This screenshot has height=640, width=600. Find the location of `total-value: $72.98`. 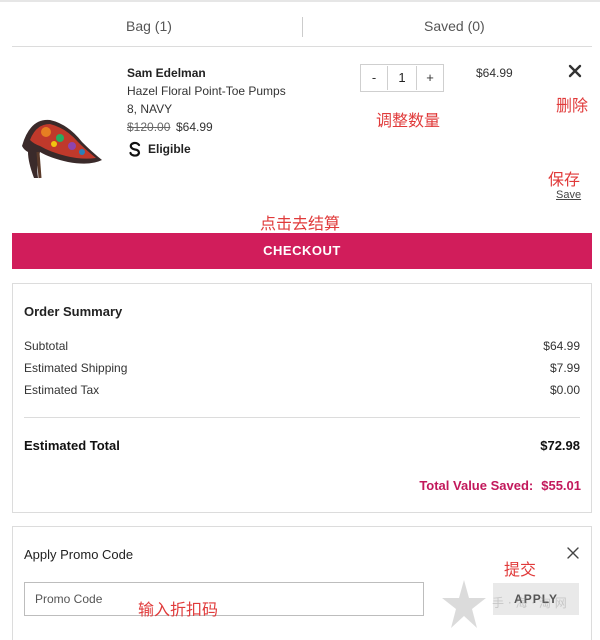

total-value: $72.98 is located at coordinates (560, 445).